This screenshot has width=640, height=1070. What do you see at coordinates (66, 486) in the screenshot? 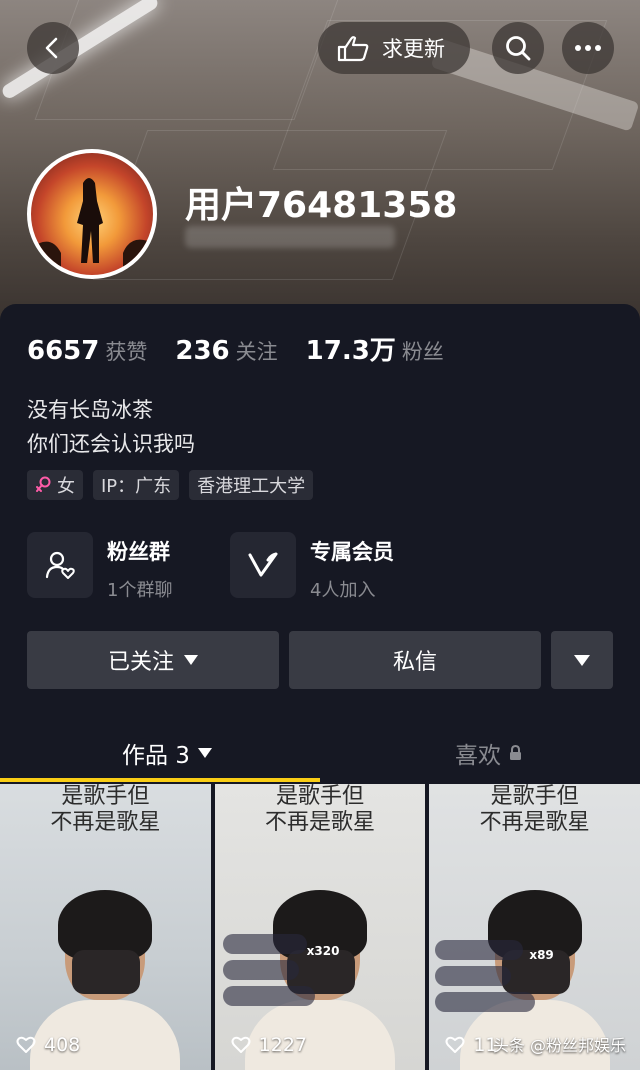
I see `gender-label: 女` at bounding box center [66, 486].